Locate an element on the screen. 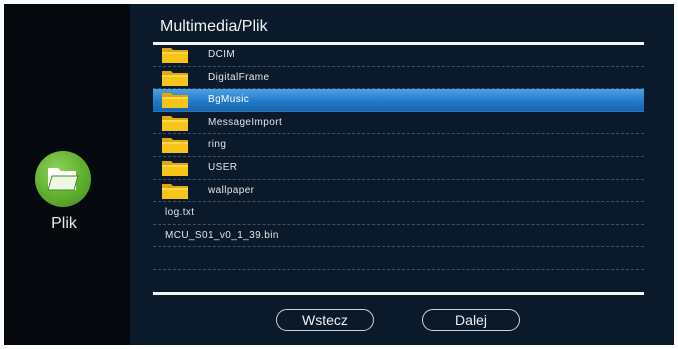  item-name: log.txt is located at coordinates (180, 213).